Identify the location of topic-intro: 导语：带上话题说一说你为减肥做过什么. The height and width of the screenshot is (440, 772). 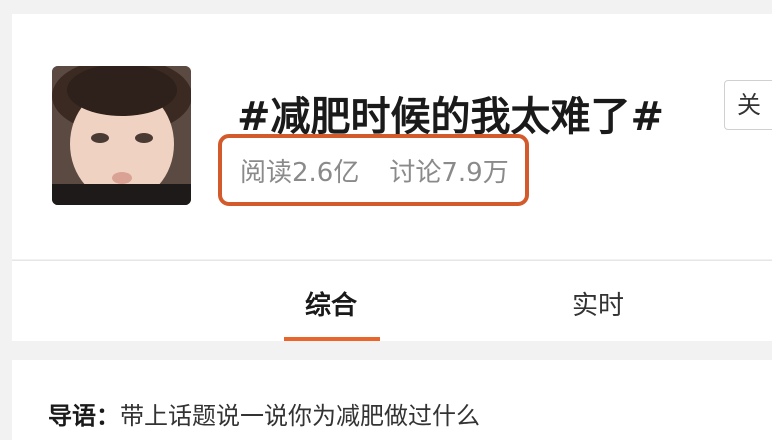
(264, 413).